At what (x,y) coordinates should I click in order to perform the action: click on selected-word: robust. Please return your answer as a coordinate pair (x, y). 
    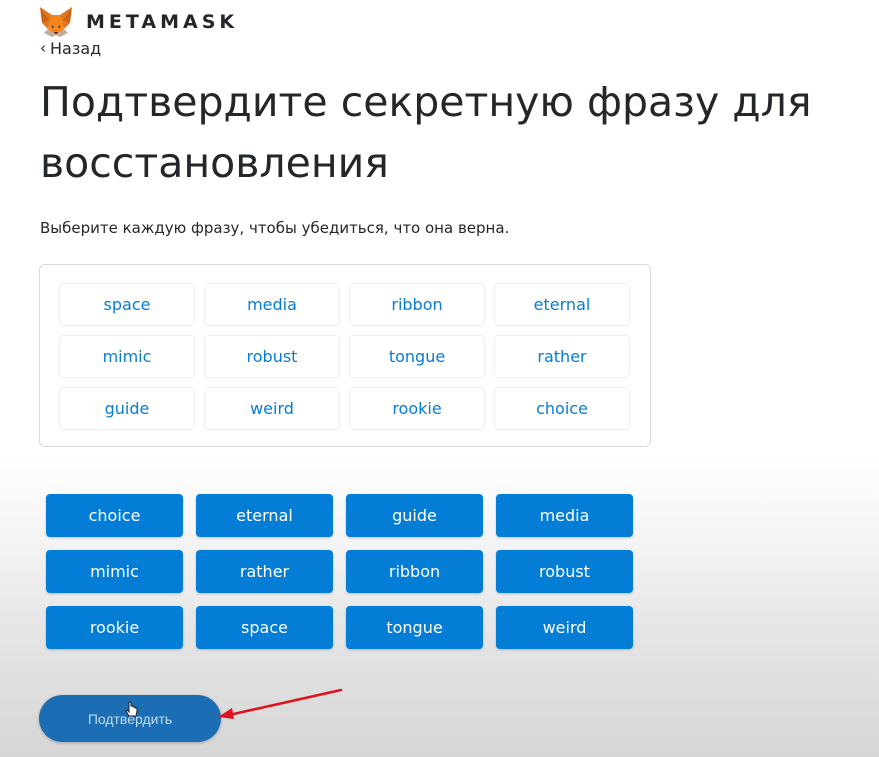
    Looking at the image, I should click on (272, 356).